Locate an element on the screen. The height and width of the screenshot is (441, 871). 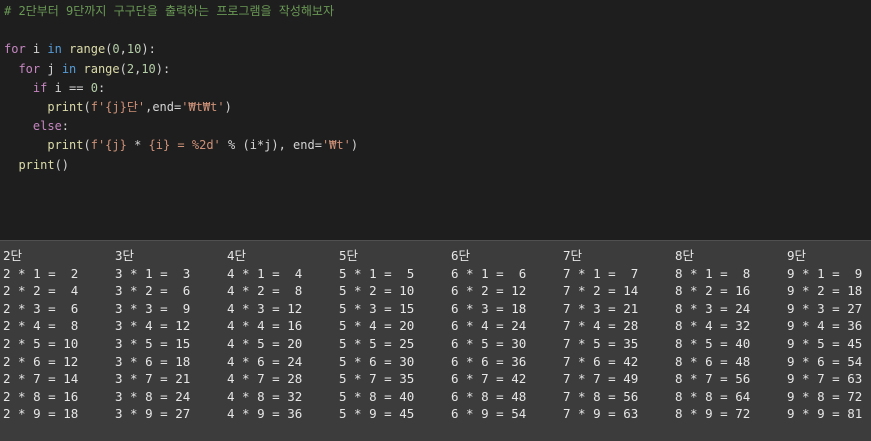
code-line: print(f'{j}단',end='₩t₩t') is located at coordinates (118, 107).